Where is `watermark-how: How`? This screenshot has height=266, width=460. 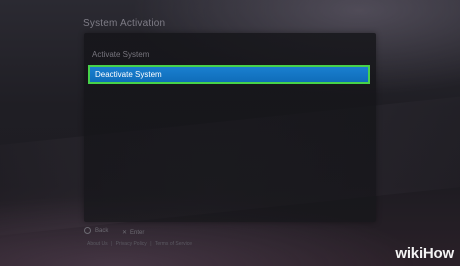
watermark-how: How is located at coordinates (438, 253).